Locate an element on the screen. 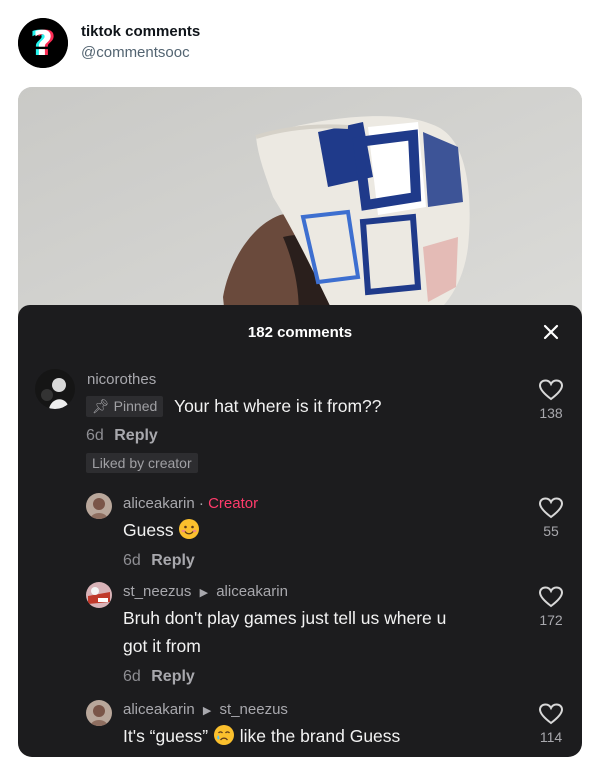  comment-username-line: aliceakarin ▶ st_neezus is located at coordinates (205, 709).